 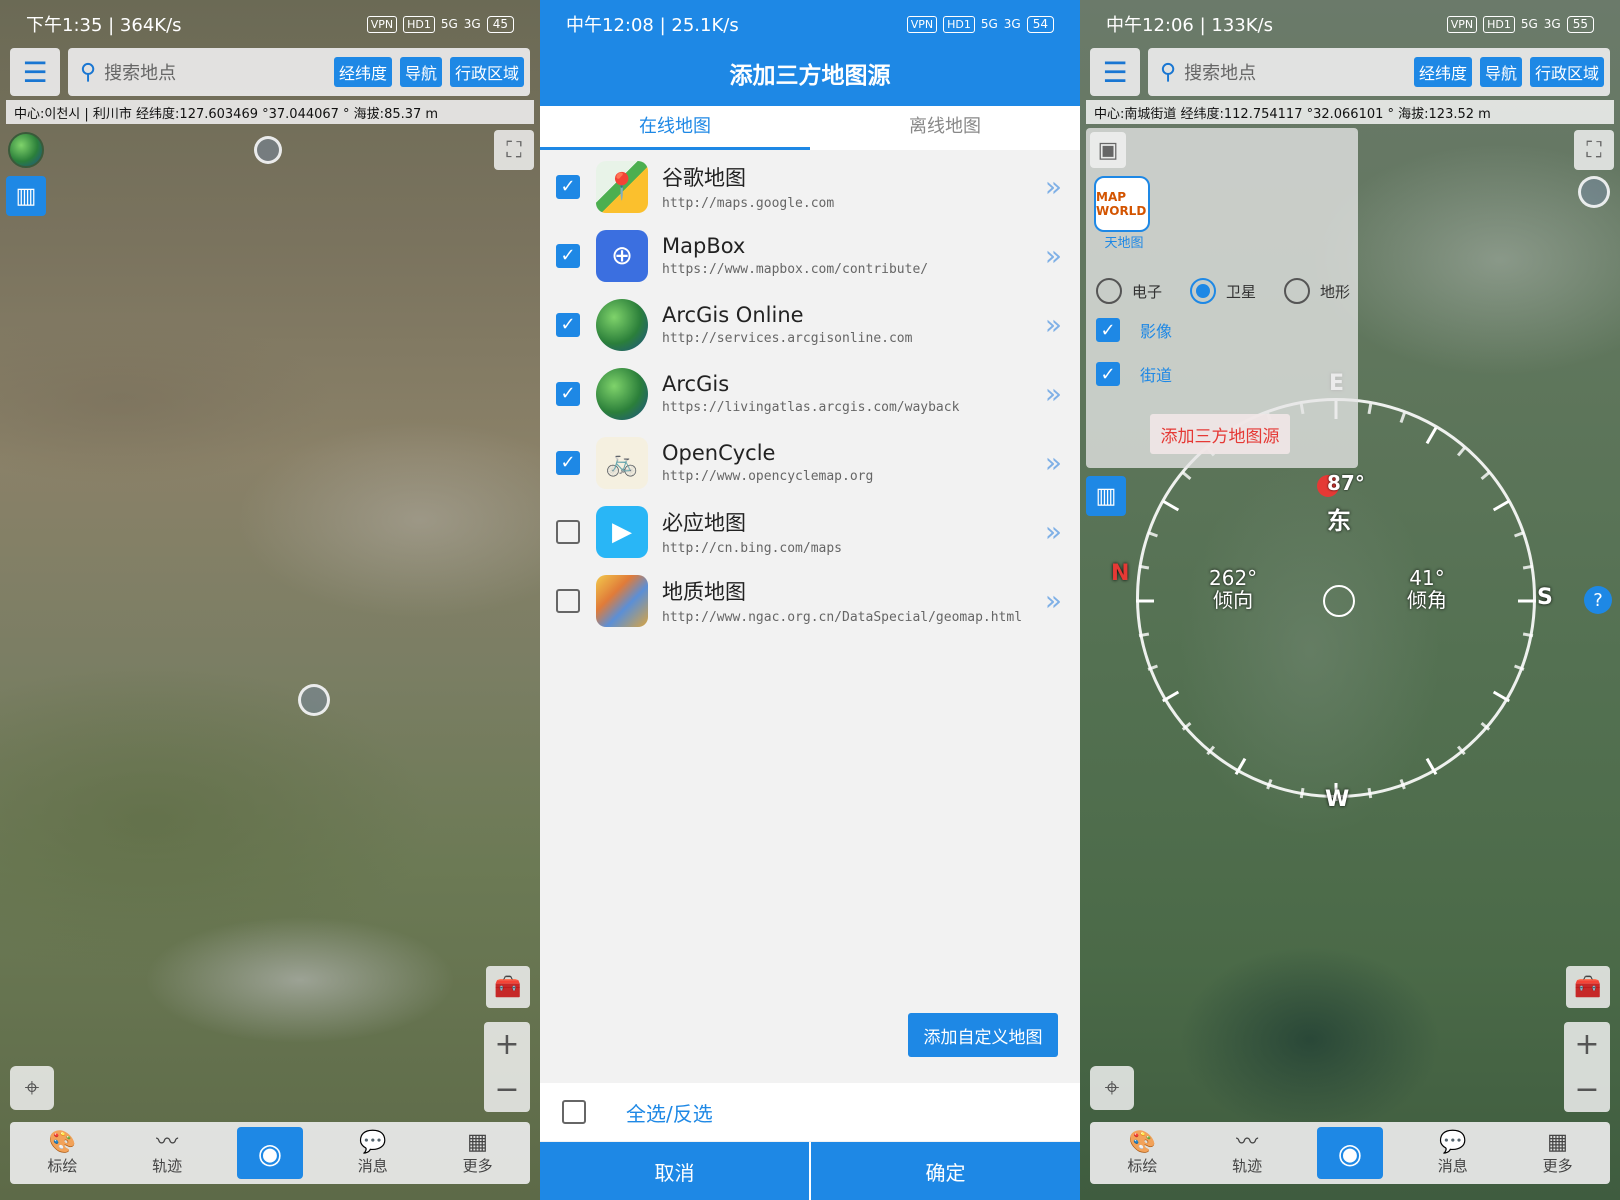 I want to click on signal-3g-icon: 3G, so click(x=1552, y=24).